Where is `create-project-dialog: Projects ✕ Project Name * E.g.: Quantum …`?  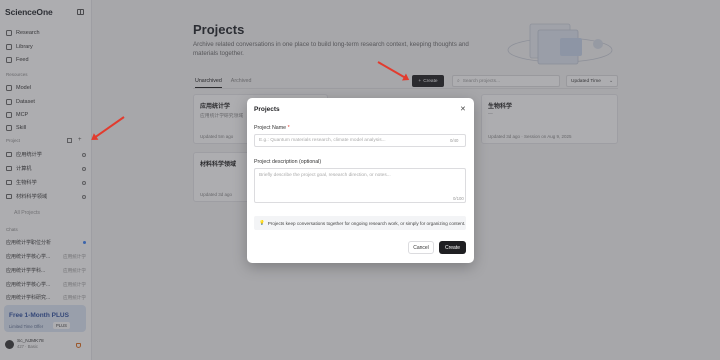 create-project-dialog: Projects ✕ Project Name * E.g.: Quantum … is located at coordinates (360, 180).